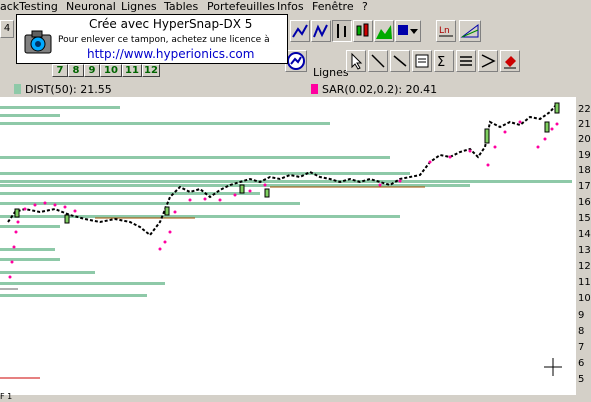  What do you see at coordinates (241, 7) in the screenshot?
I see `menu-portefeuilles: Portefeuilles` at bounding box center [241, 7].